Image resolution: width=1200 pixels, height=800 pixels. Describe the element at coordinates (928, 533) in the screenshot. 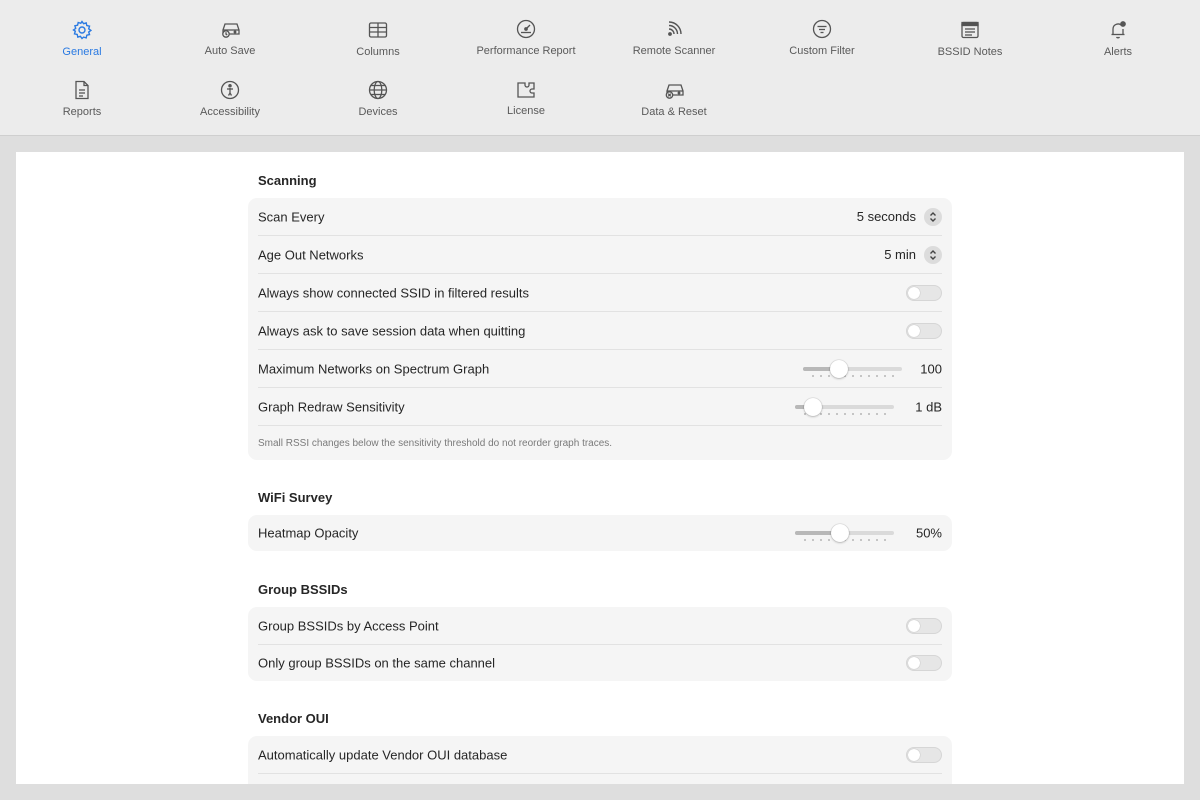

I see `heatmap-value: 50%` at that location.